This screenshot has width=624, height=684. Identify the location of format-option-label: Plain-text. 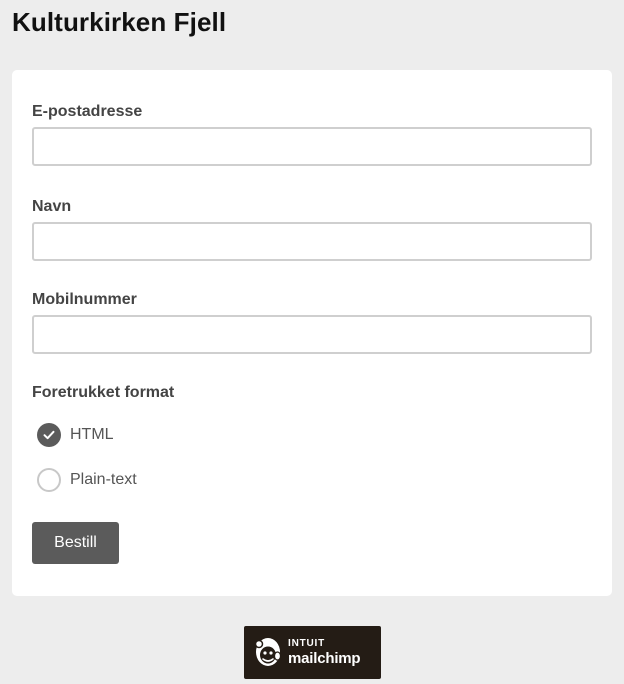
(103, 479).